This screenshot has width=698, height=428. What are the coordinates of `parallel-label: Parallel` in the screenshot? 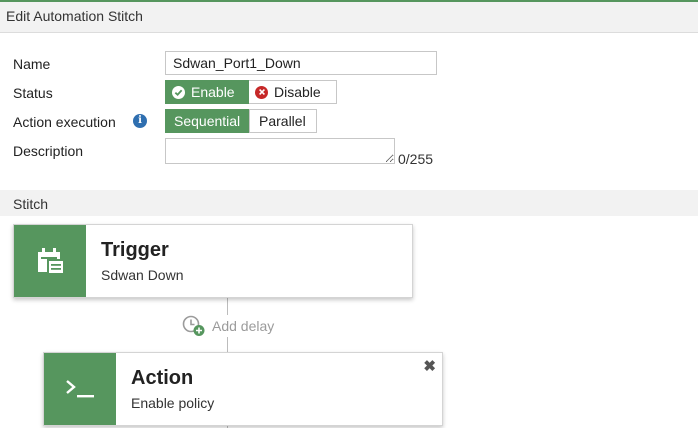 It's located at (282, 121).